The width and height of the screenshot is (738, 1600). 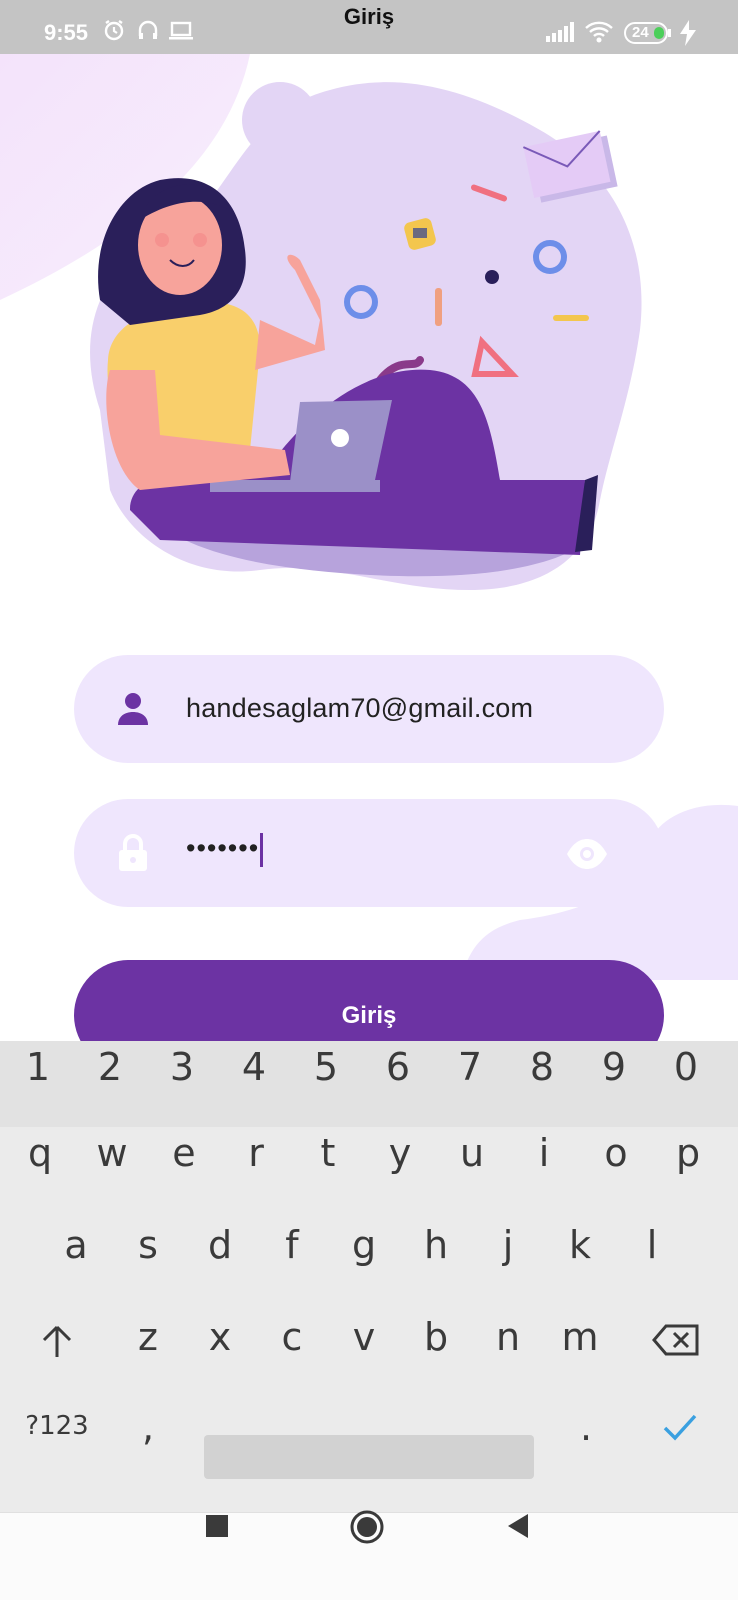 I want to click on key-u: u, so click(x=472, y=1153).